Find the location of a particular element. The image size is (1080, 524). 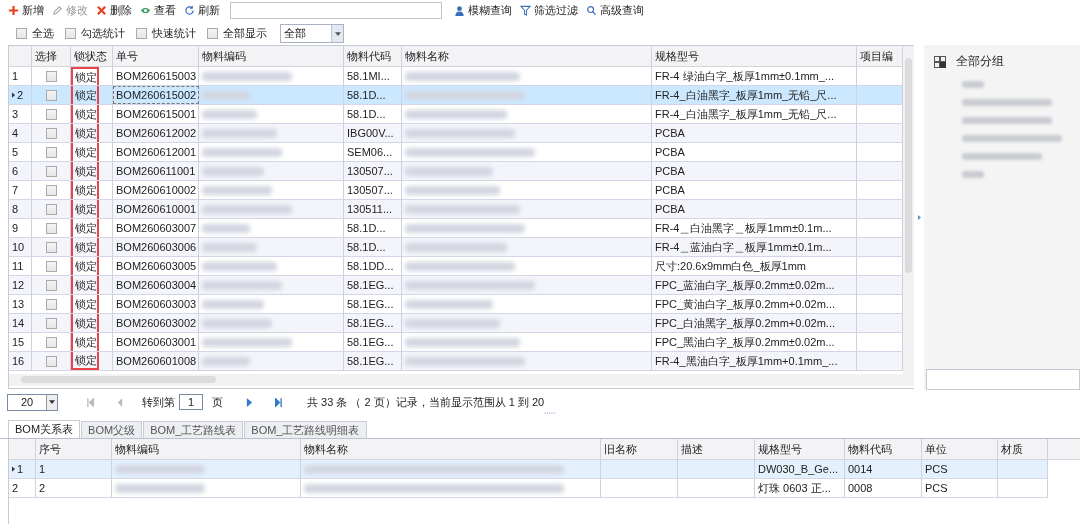

page-field: 1 is located at coordinates (191, 402).